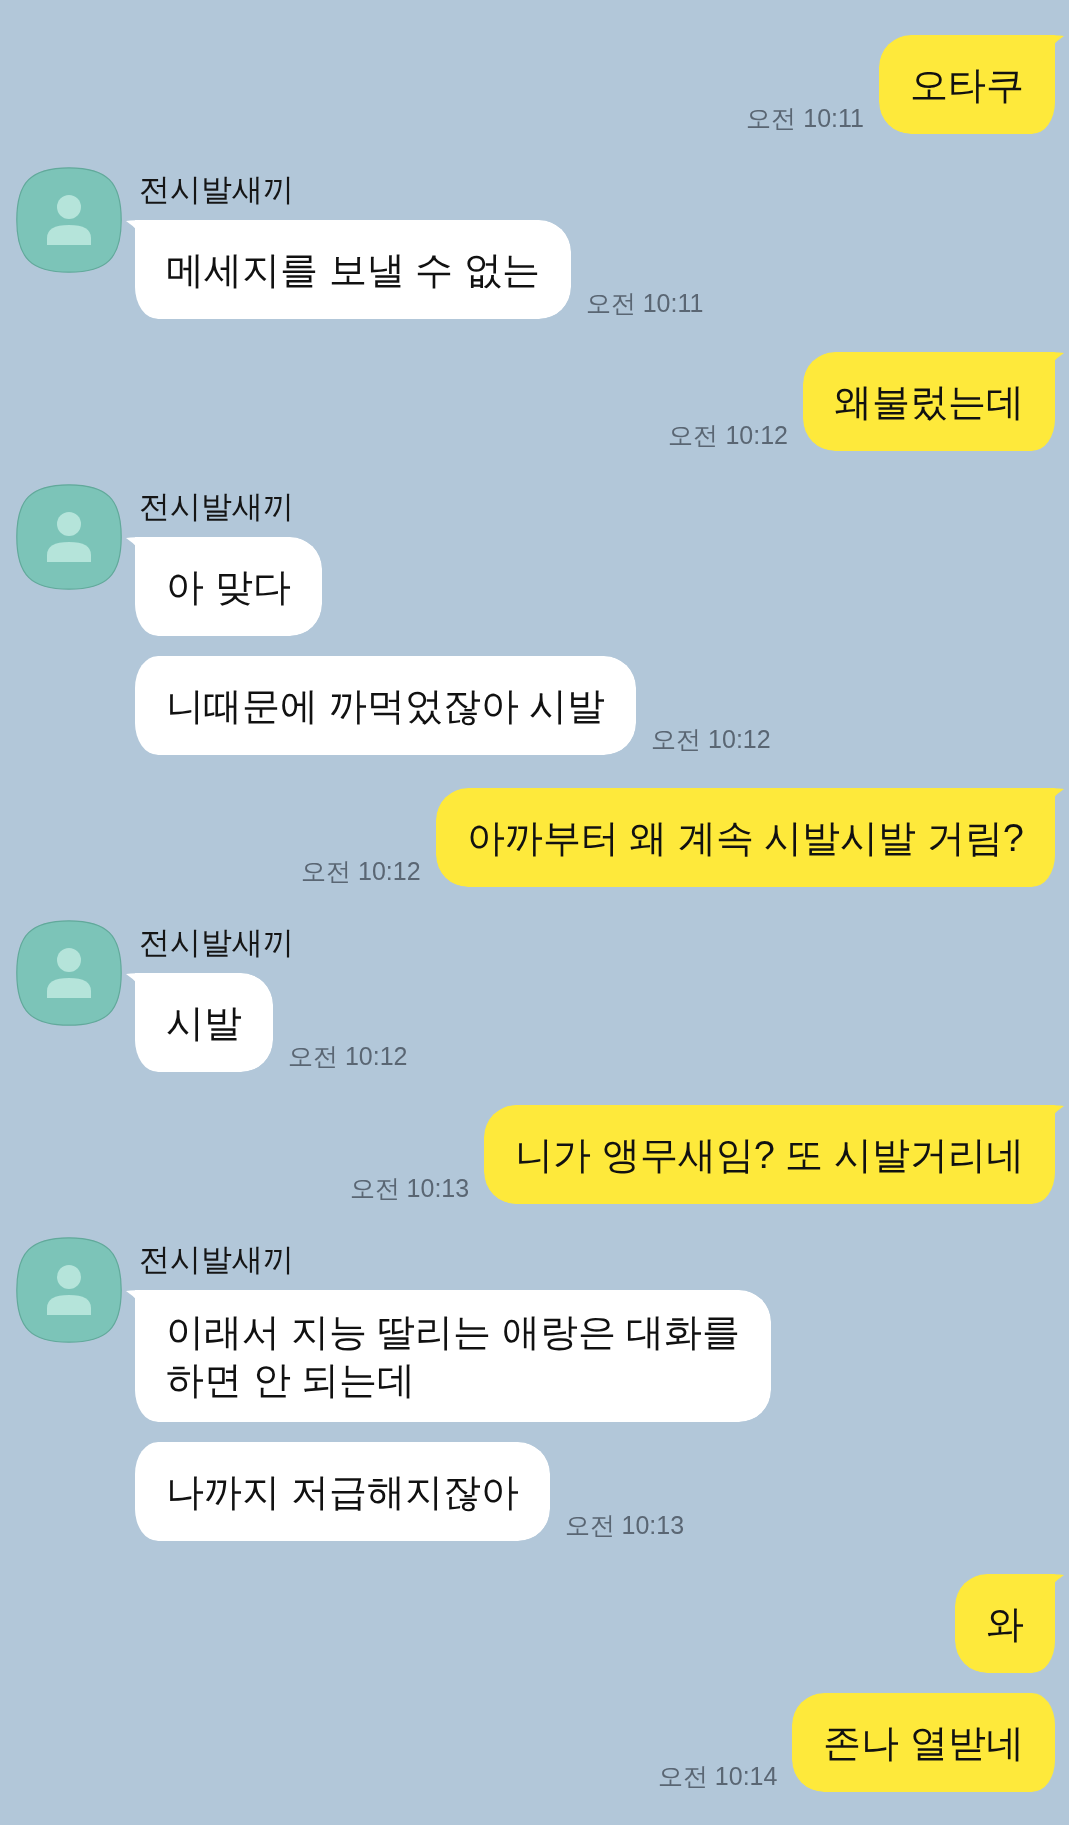 Image resolution: width=1069 pixels, height=1825 pixels. I want to click on timestamp: 오전 10:14, so click(717, 1776).